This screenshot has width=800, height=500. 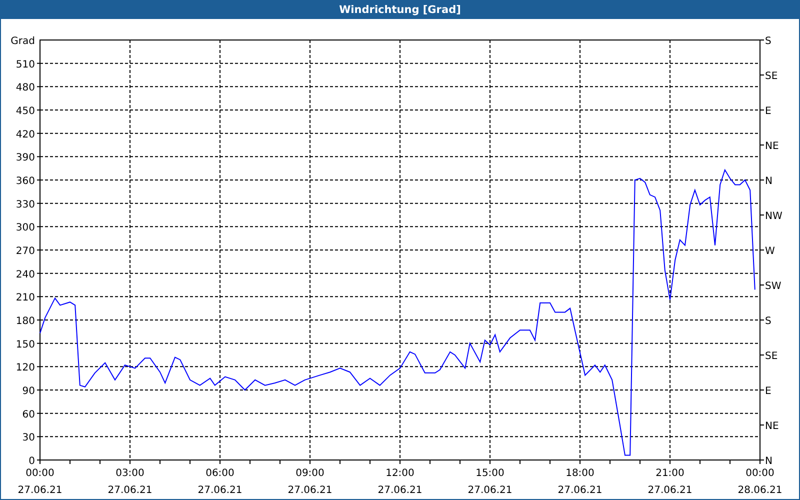 I want to click on y-axis-label: 150, so click(x=25, y=344).